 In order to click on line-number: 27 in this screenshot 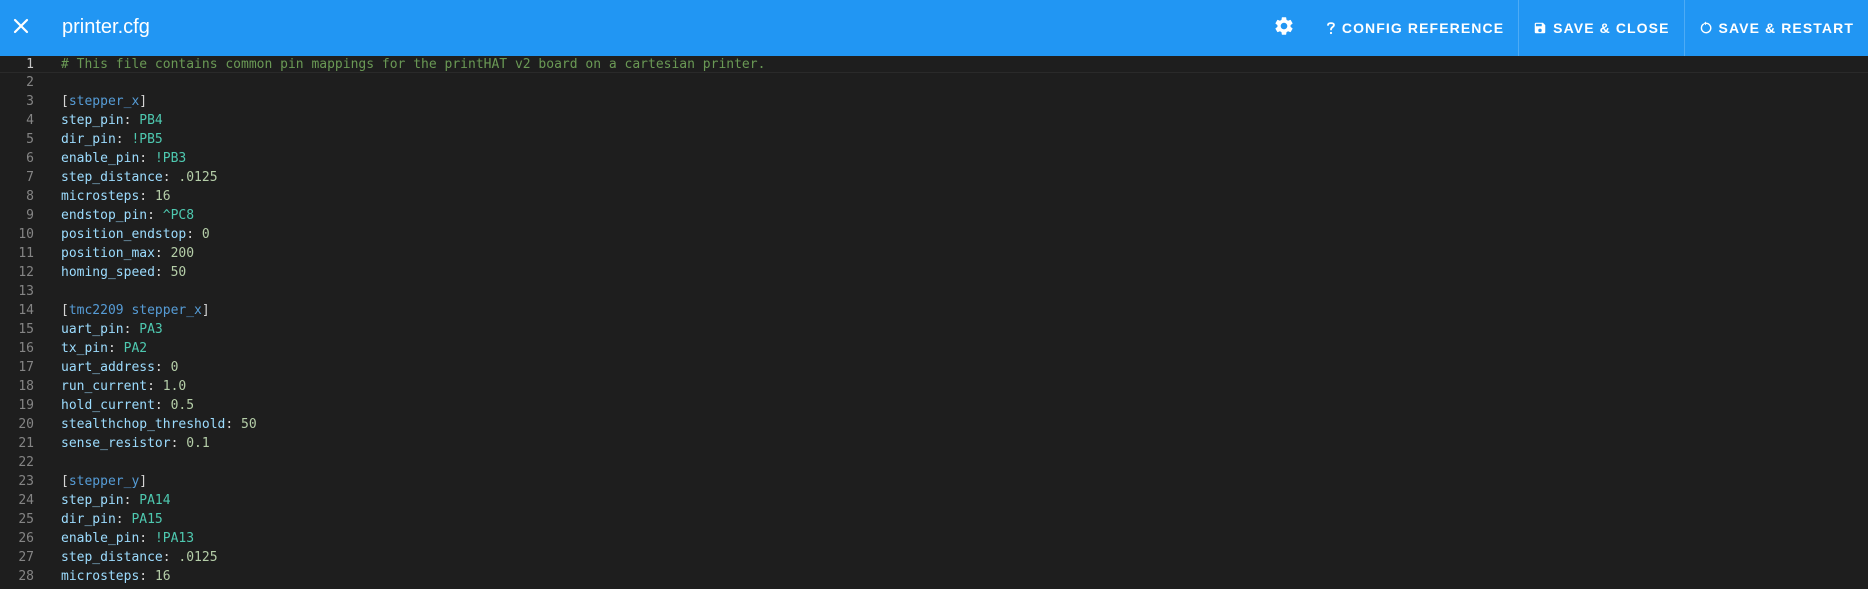, I will do `click(26, 557)`.